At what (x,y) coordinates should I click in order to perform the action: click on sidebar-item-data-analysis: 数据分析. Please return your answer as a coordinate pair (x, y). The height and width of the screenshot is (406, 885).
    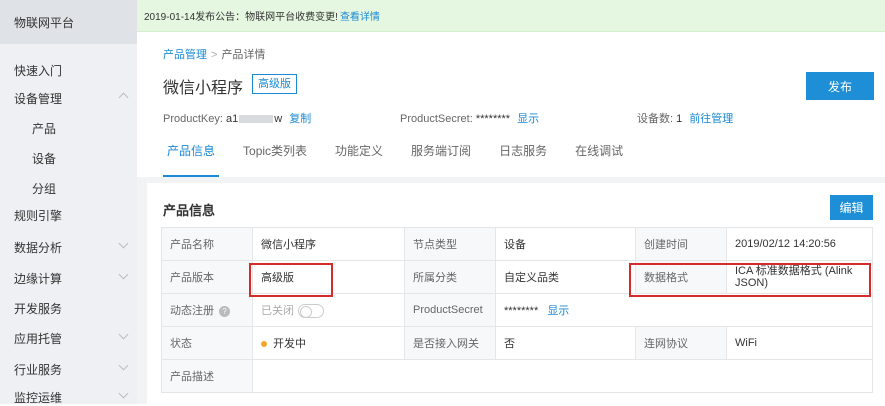
    Looking at the image, I should click on (71, 247).